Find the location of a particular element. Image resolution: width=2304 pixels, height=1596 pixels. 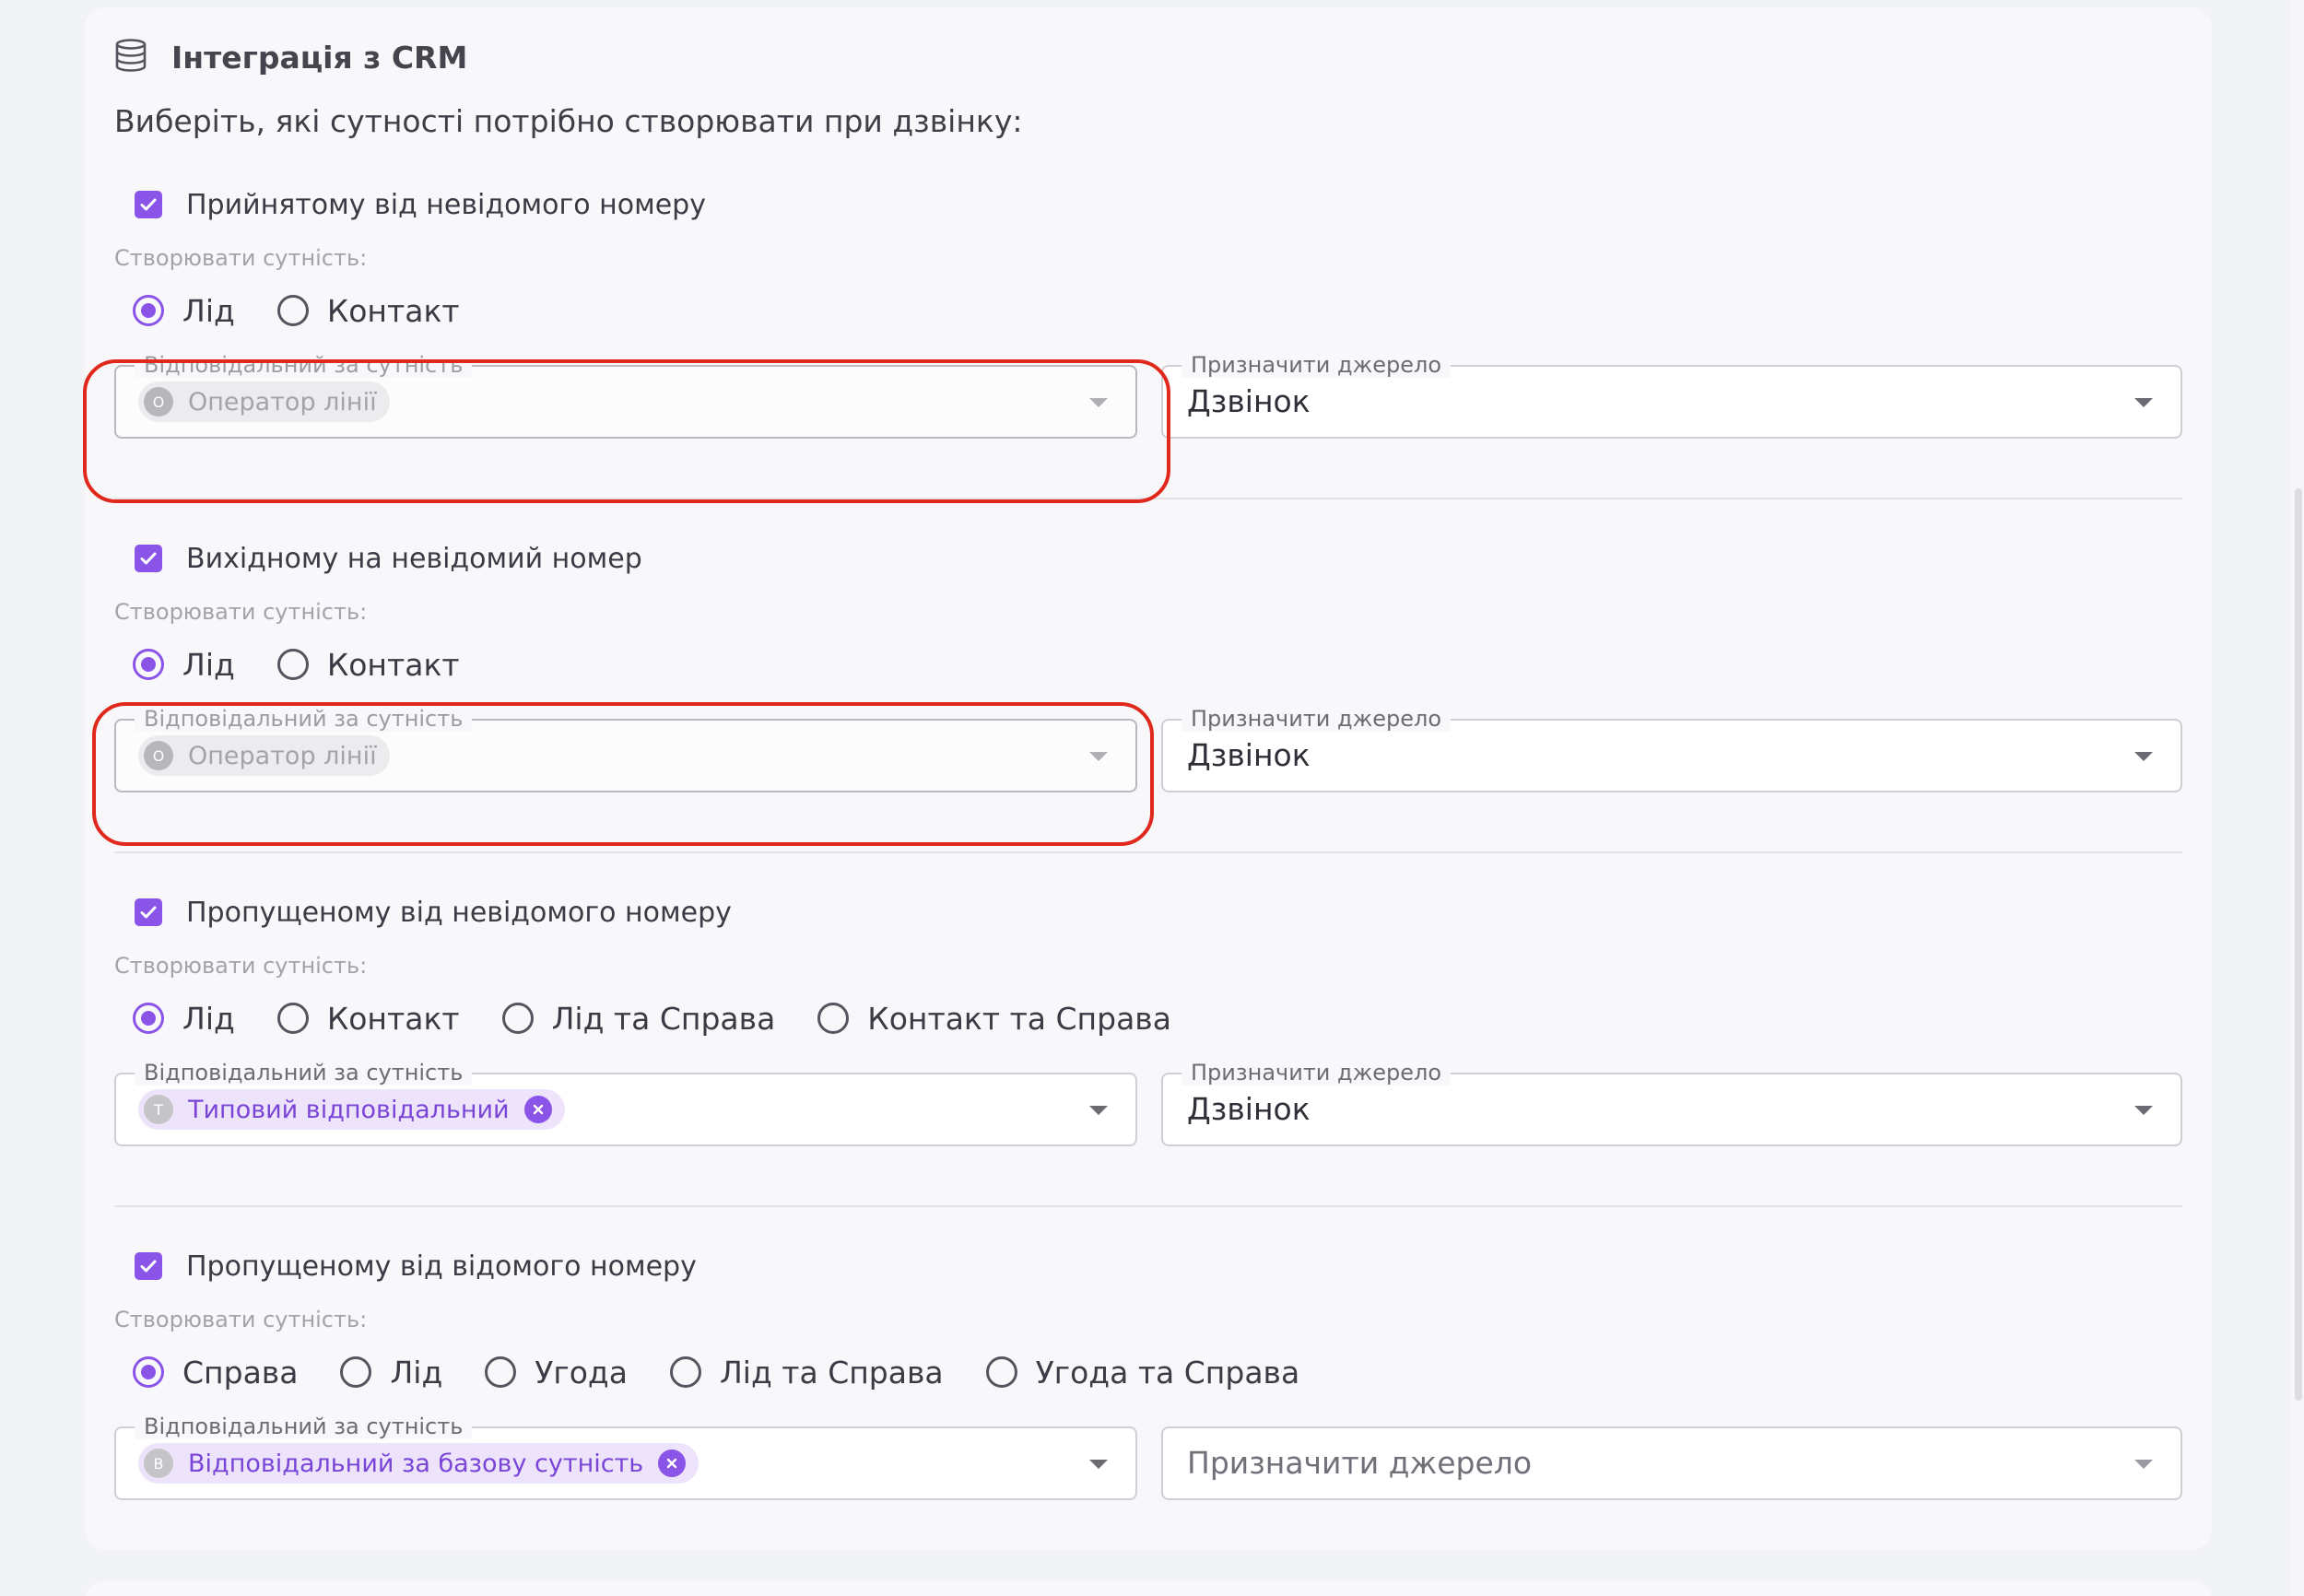

checkbox-label: Прийнятому від невідомого номеру is located at coordinates (446, 205).